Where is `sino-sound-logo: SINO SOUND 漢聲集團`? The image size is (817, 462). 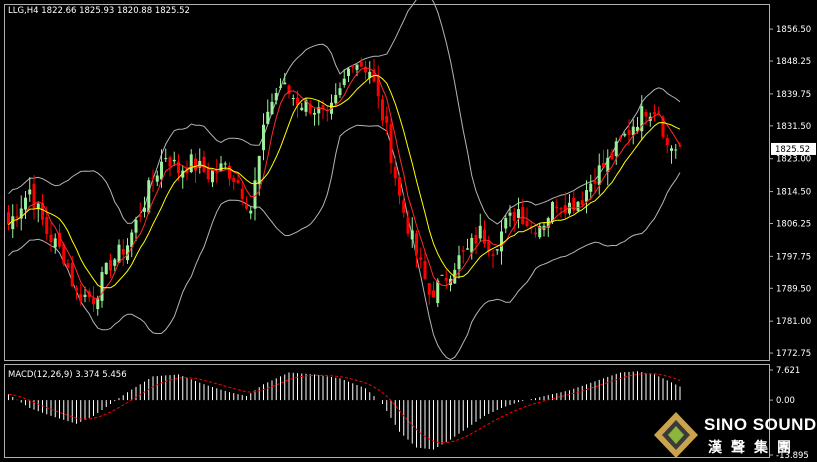
sino-sound-logo: SINO SOUND 漢聲集團 is located at coordinates (734, 435).